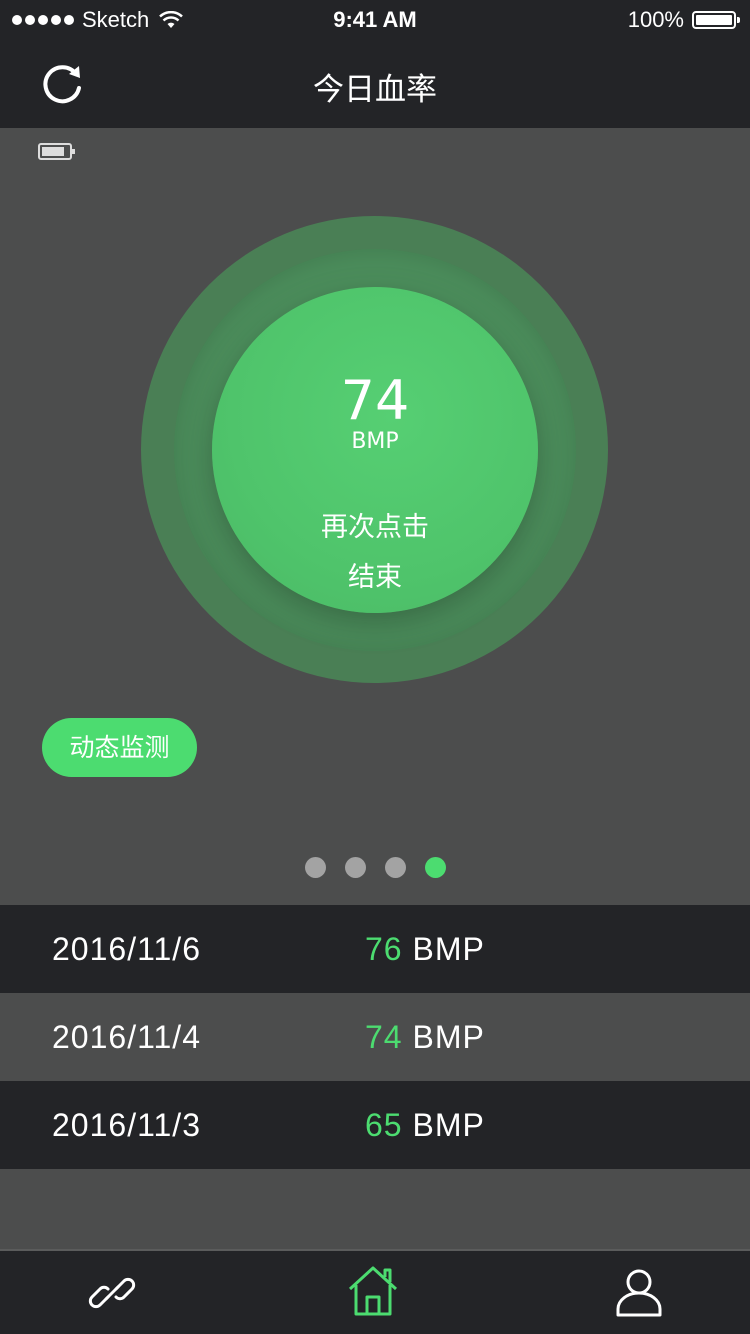 The height and width of the screenshot is (1334, 750). I want to click on nav-bar: 今日血率, so click(375, 84).